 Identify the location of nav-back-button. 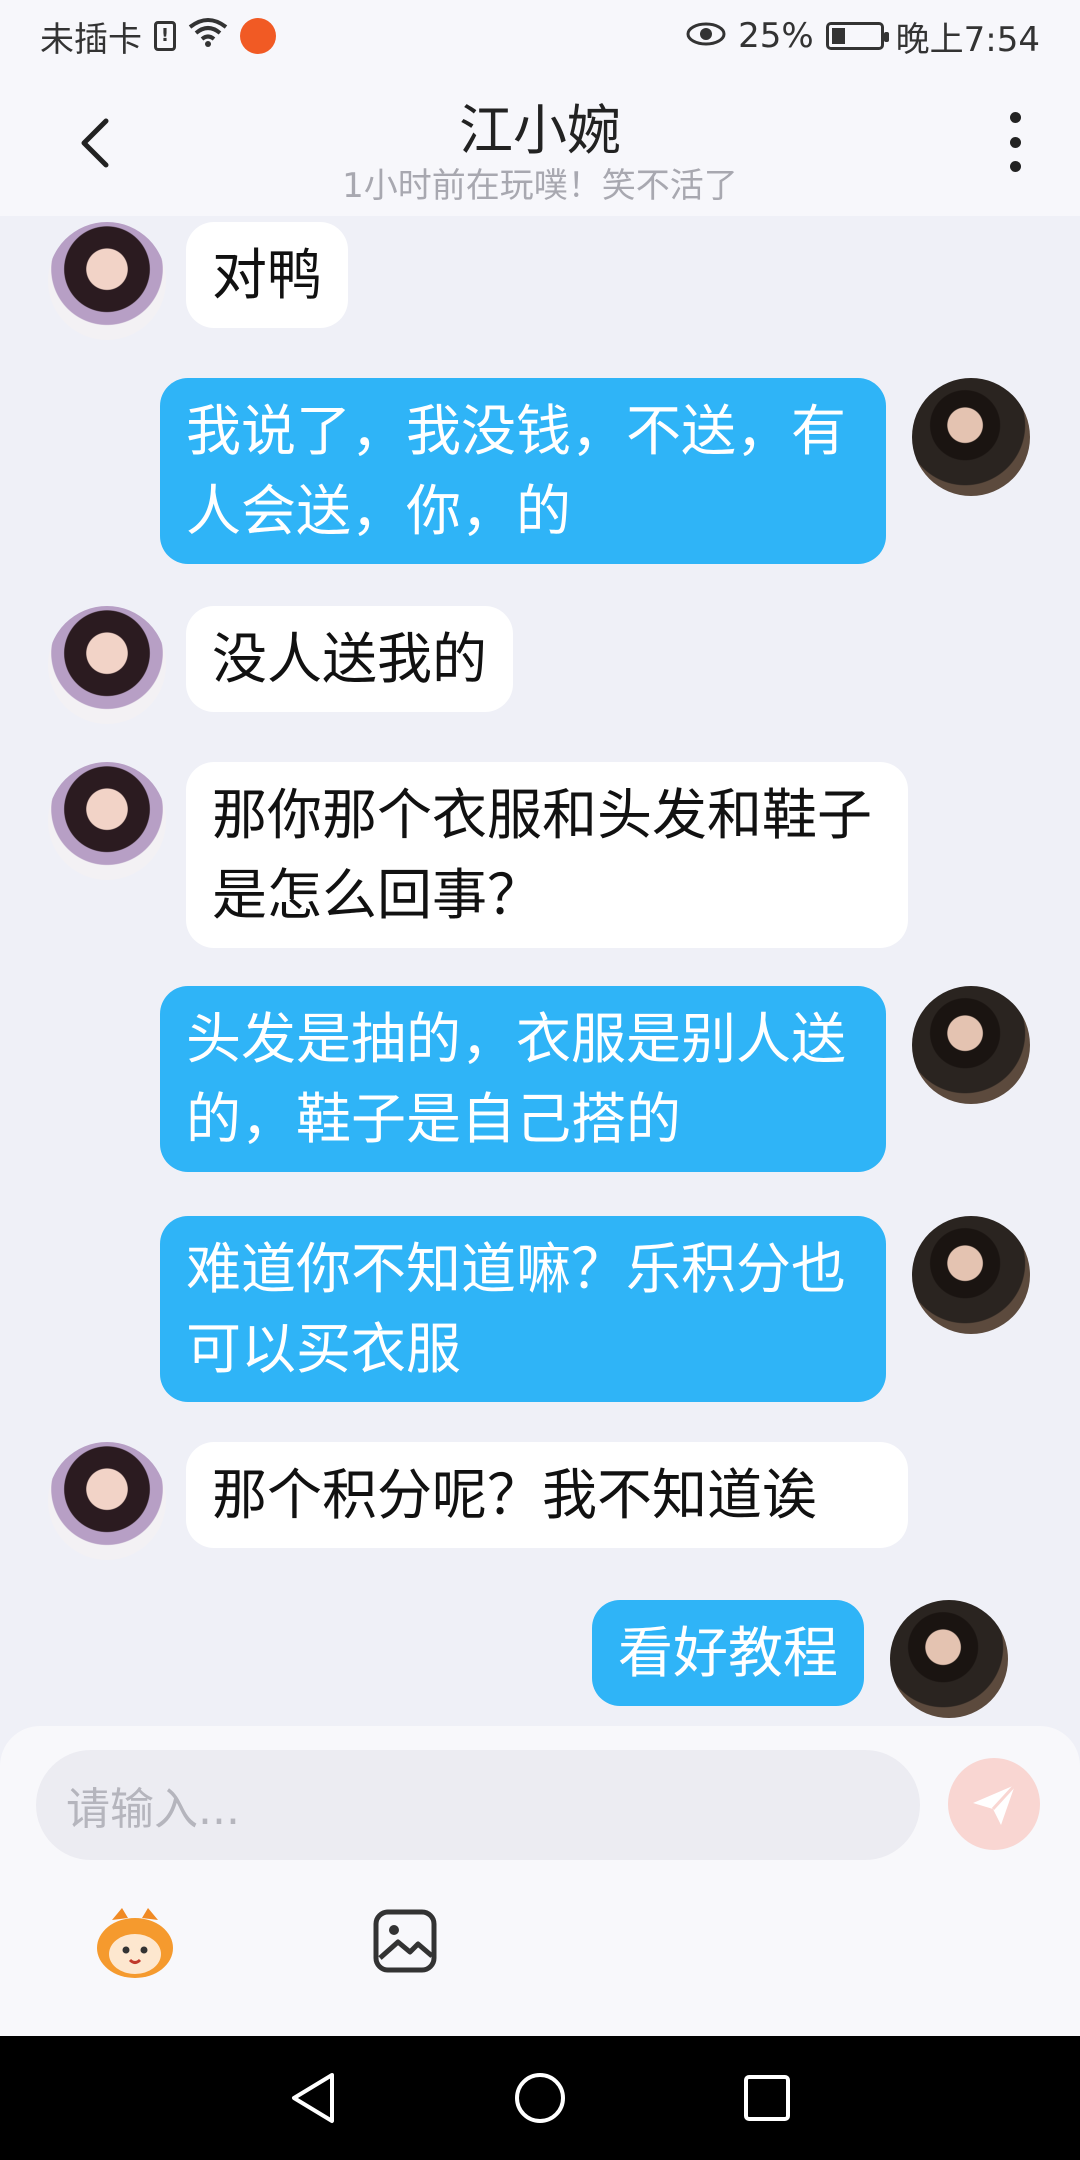
(313, 2098).